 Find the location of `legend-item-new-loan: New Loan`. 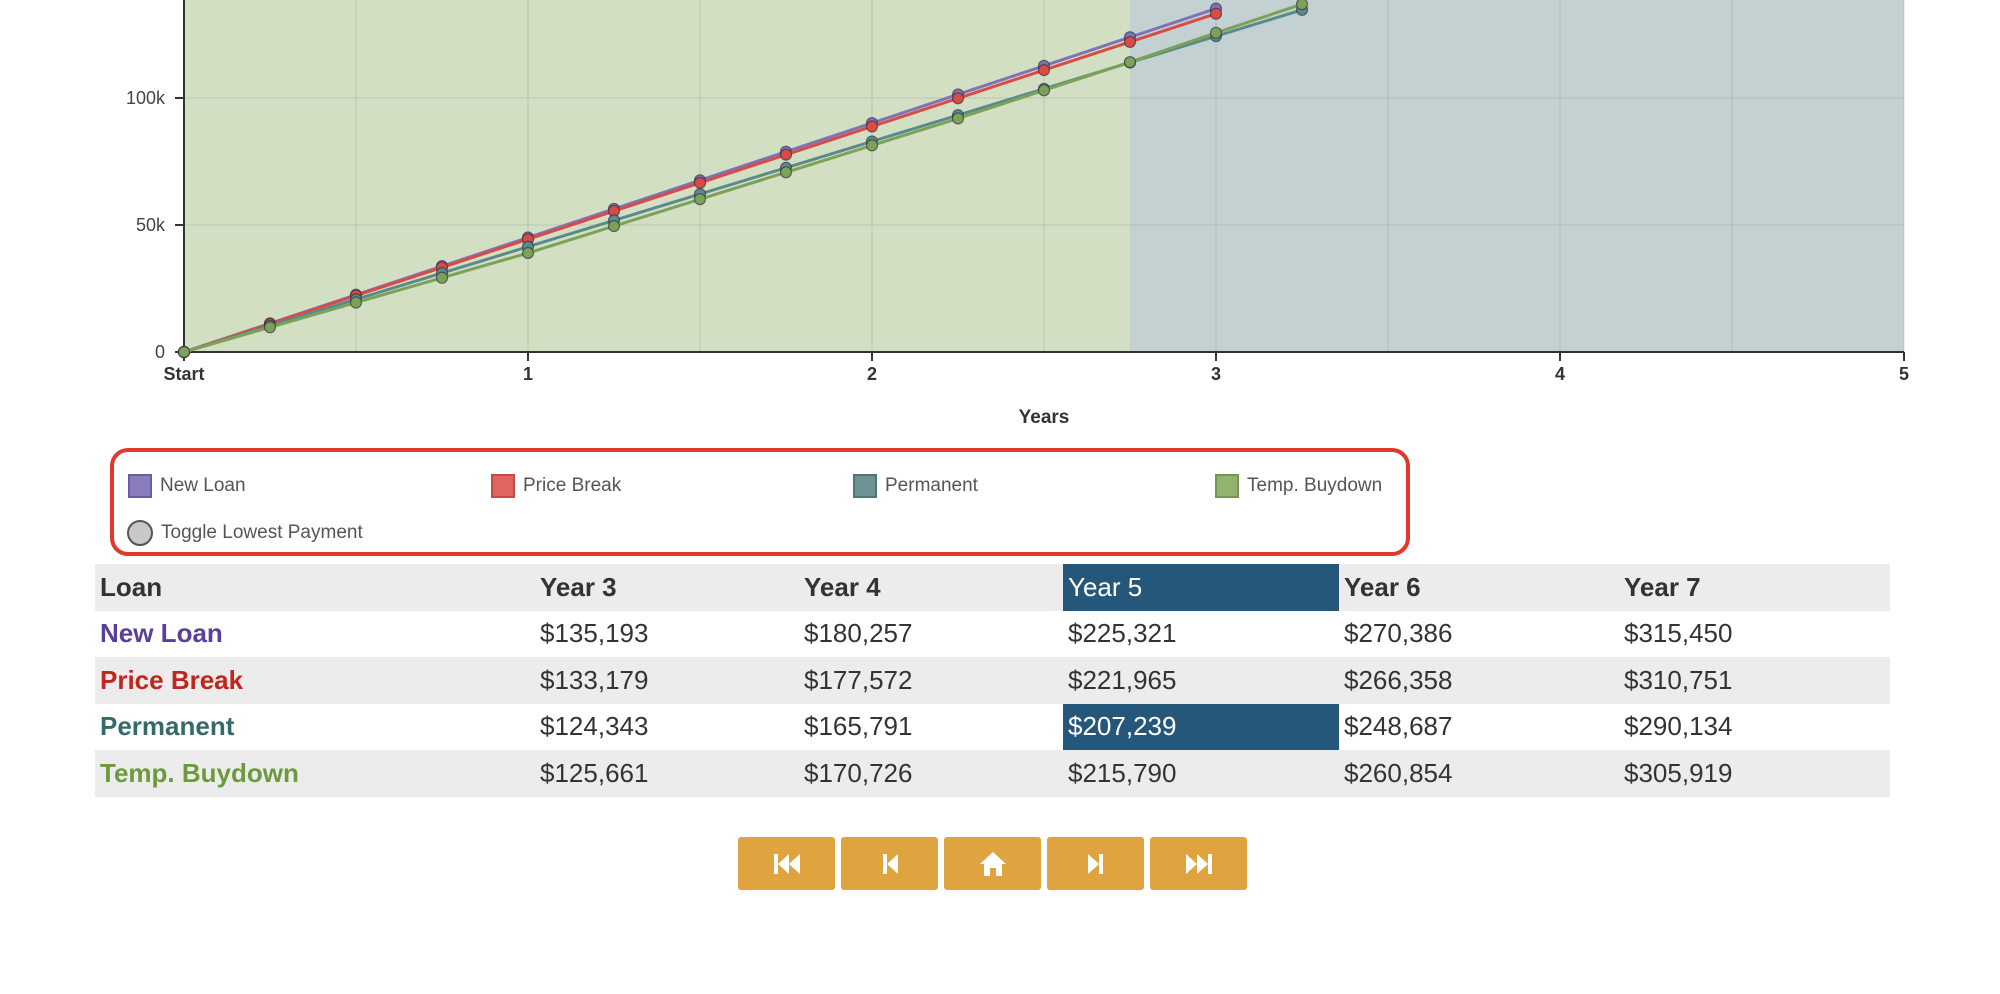

legend-item-new-loan: New Loan is located at coordinates (187, 486).